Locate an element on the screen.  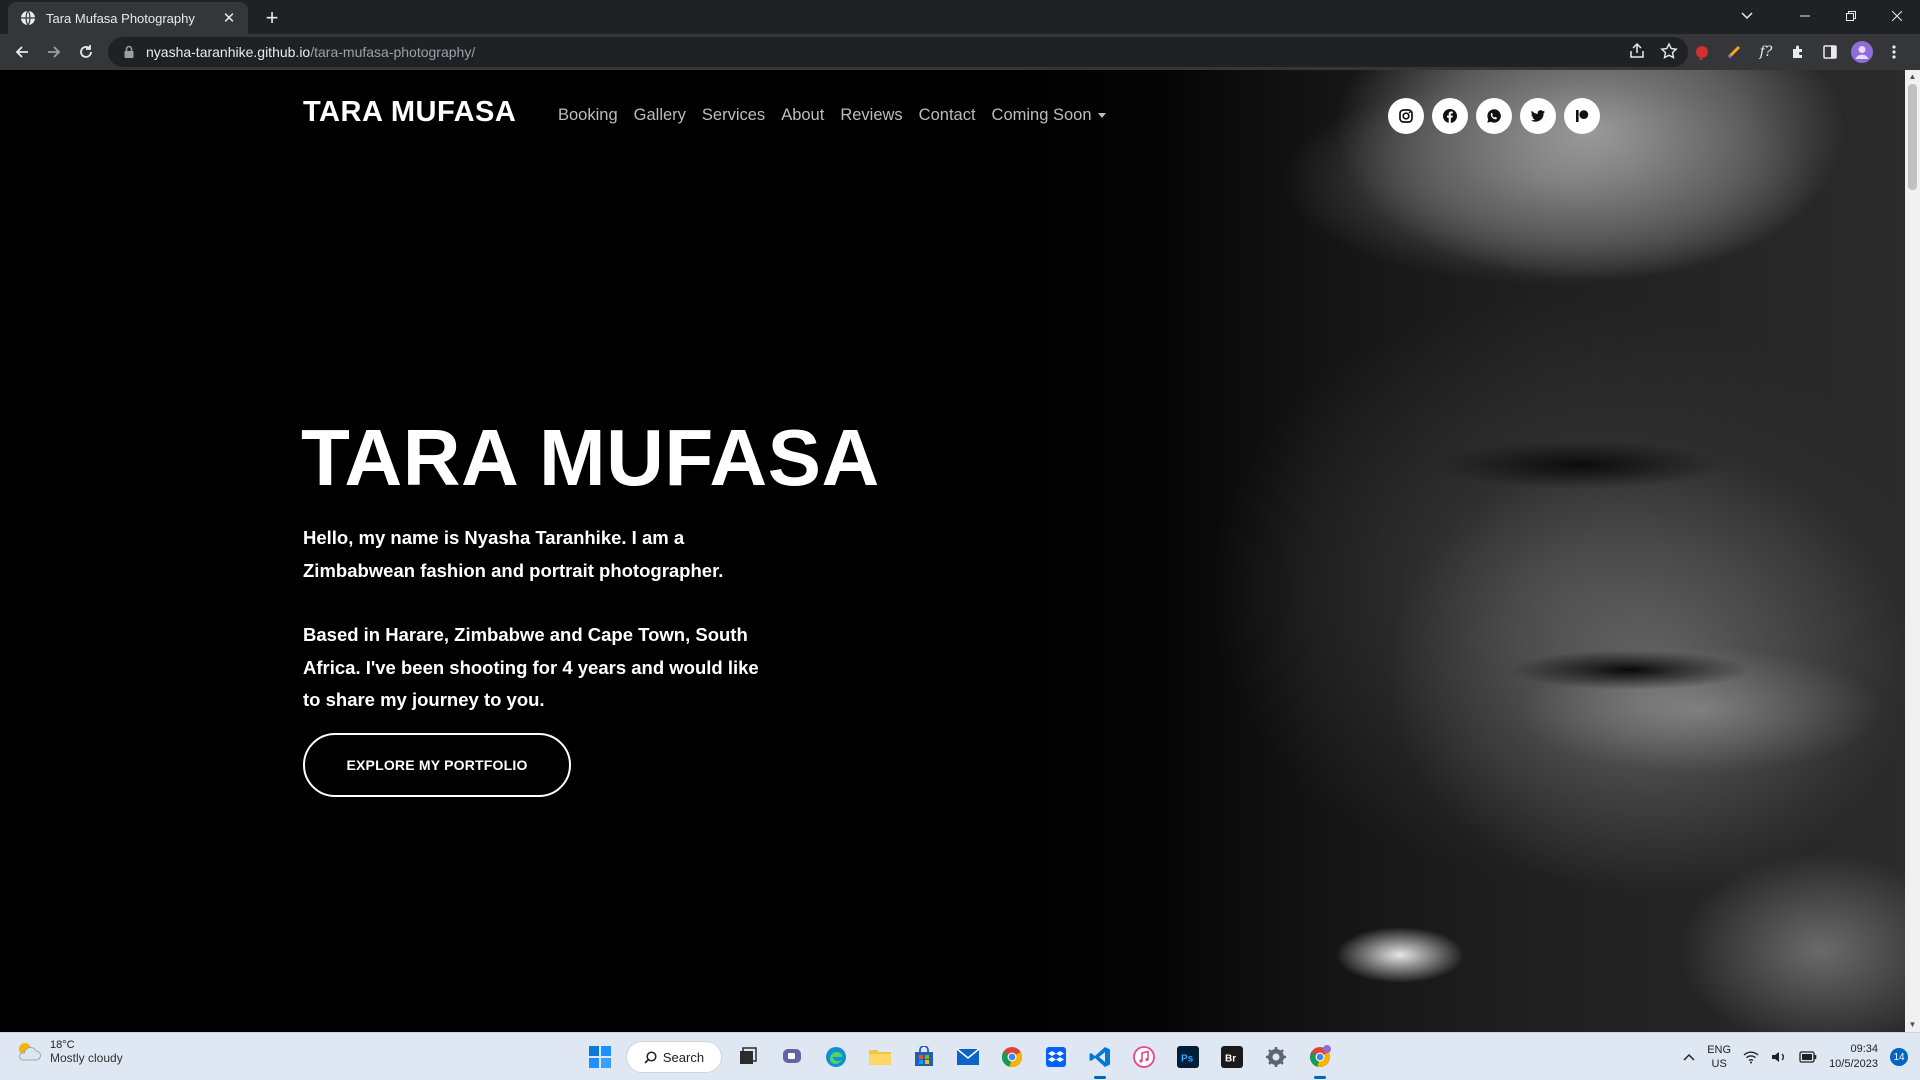
store-icon is located at coordinates (924, 1056).